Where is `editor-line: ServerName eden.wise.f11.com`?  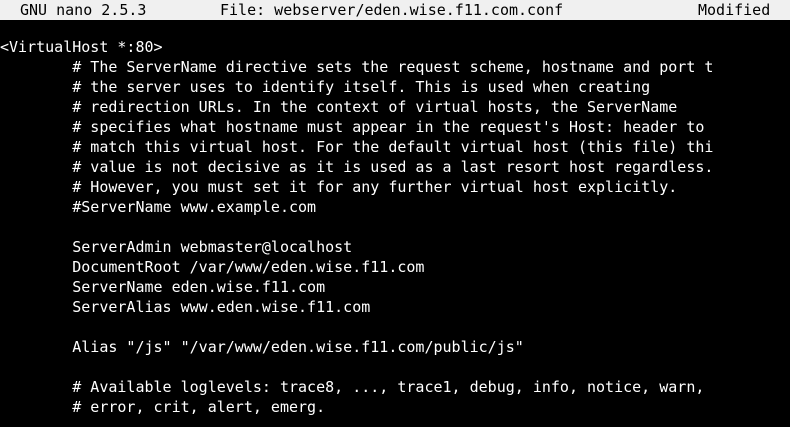 editor-line: ServerName eden.wise.f11.com is located at coordinates (395, 287).